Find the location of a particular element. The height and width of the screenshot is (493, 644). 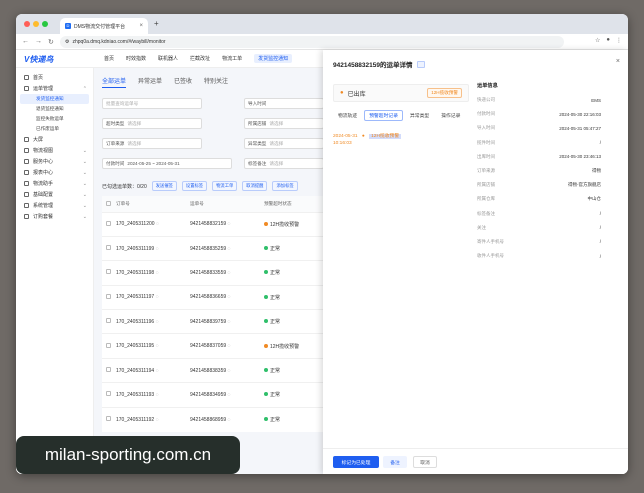

table-row: 170_2405311198 ◌ 9421458833559 ◌ 正常 is located at coordinates (222, 273).